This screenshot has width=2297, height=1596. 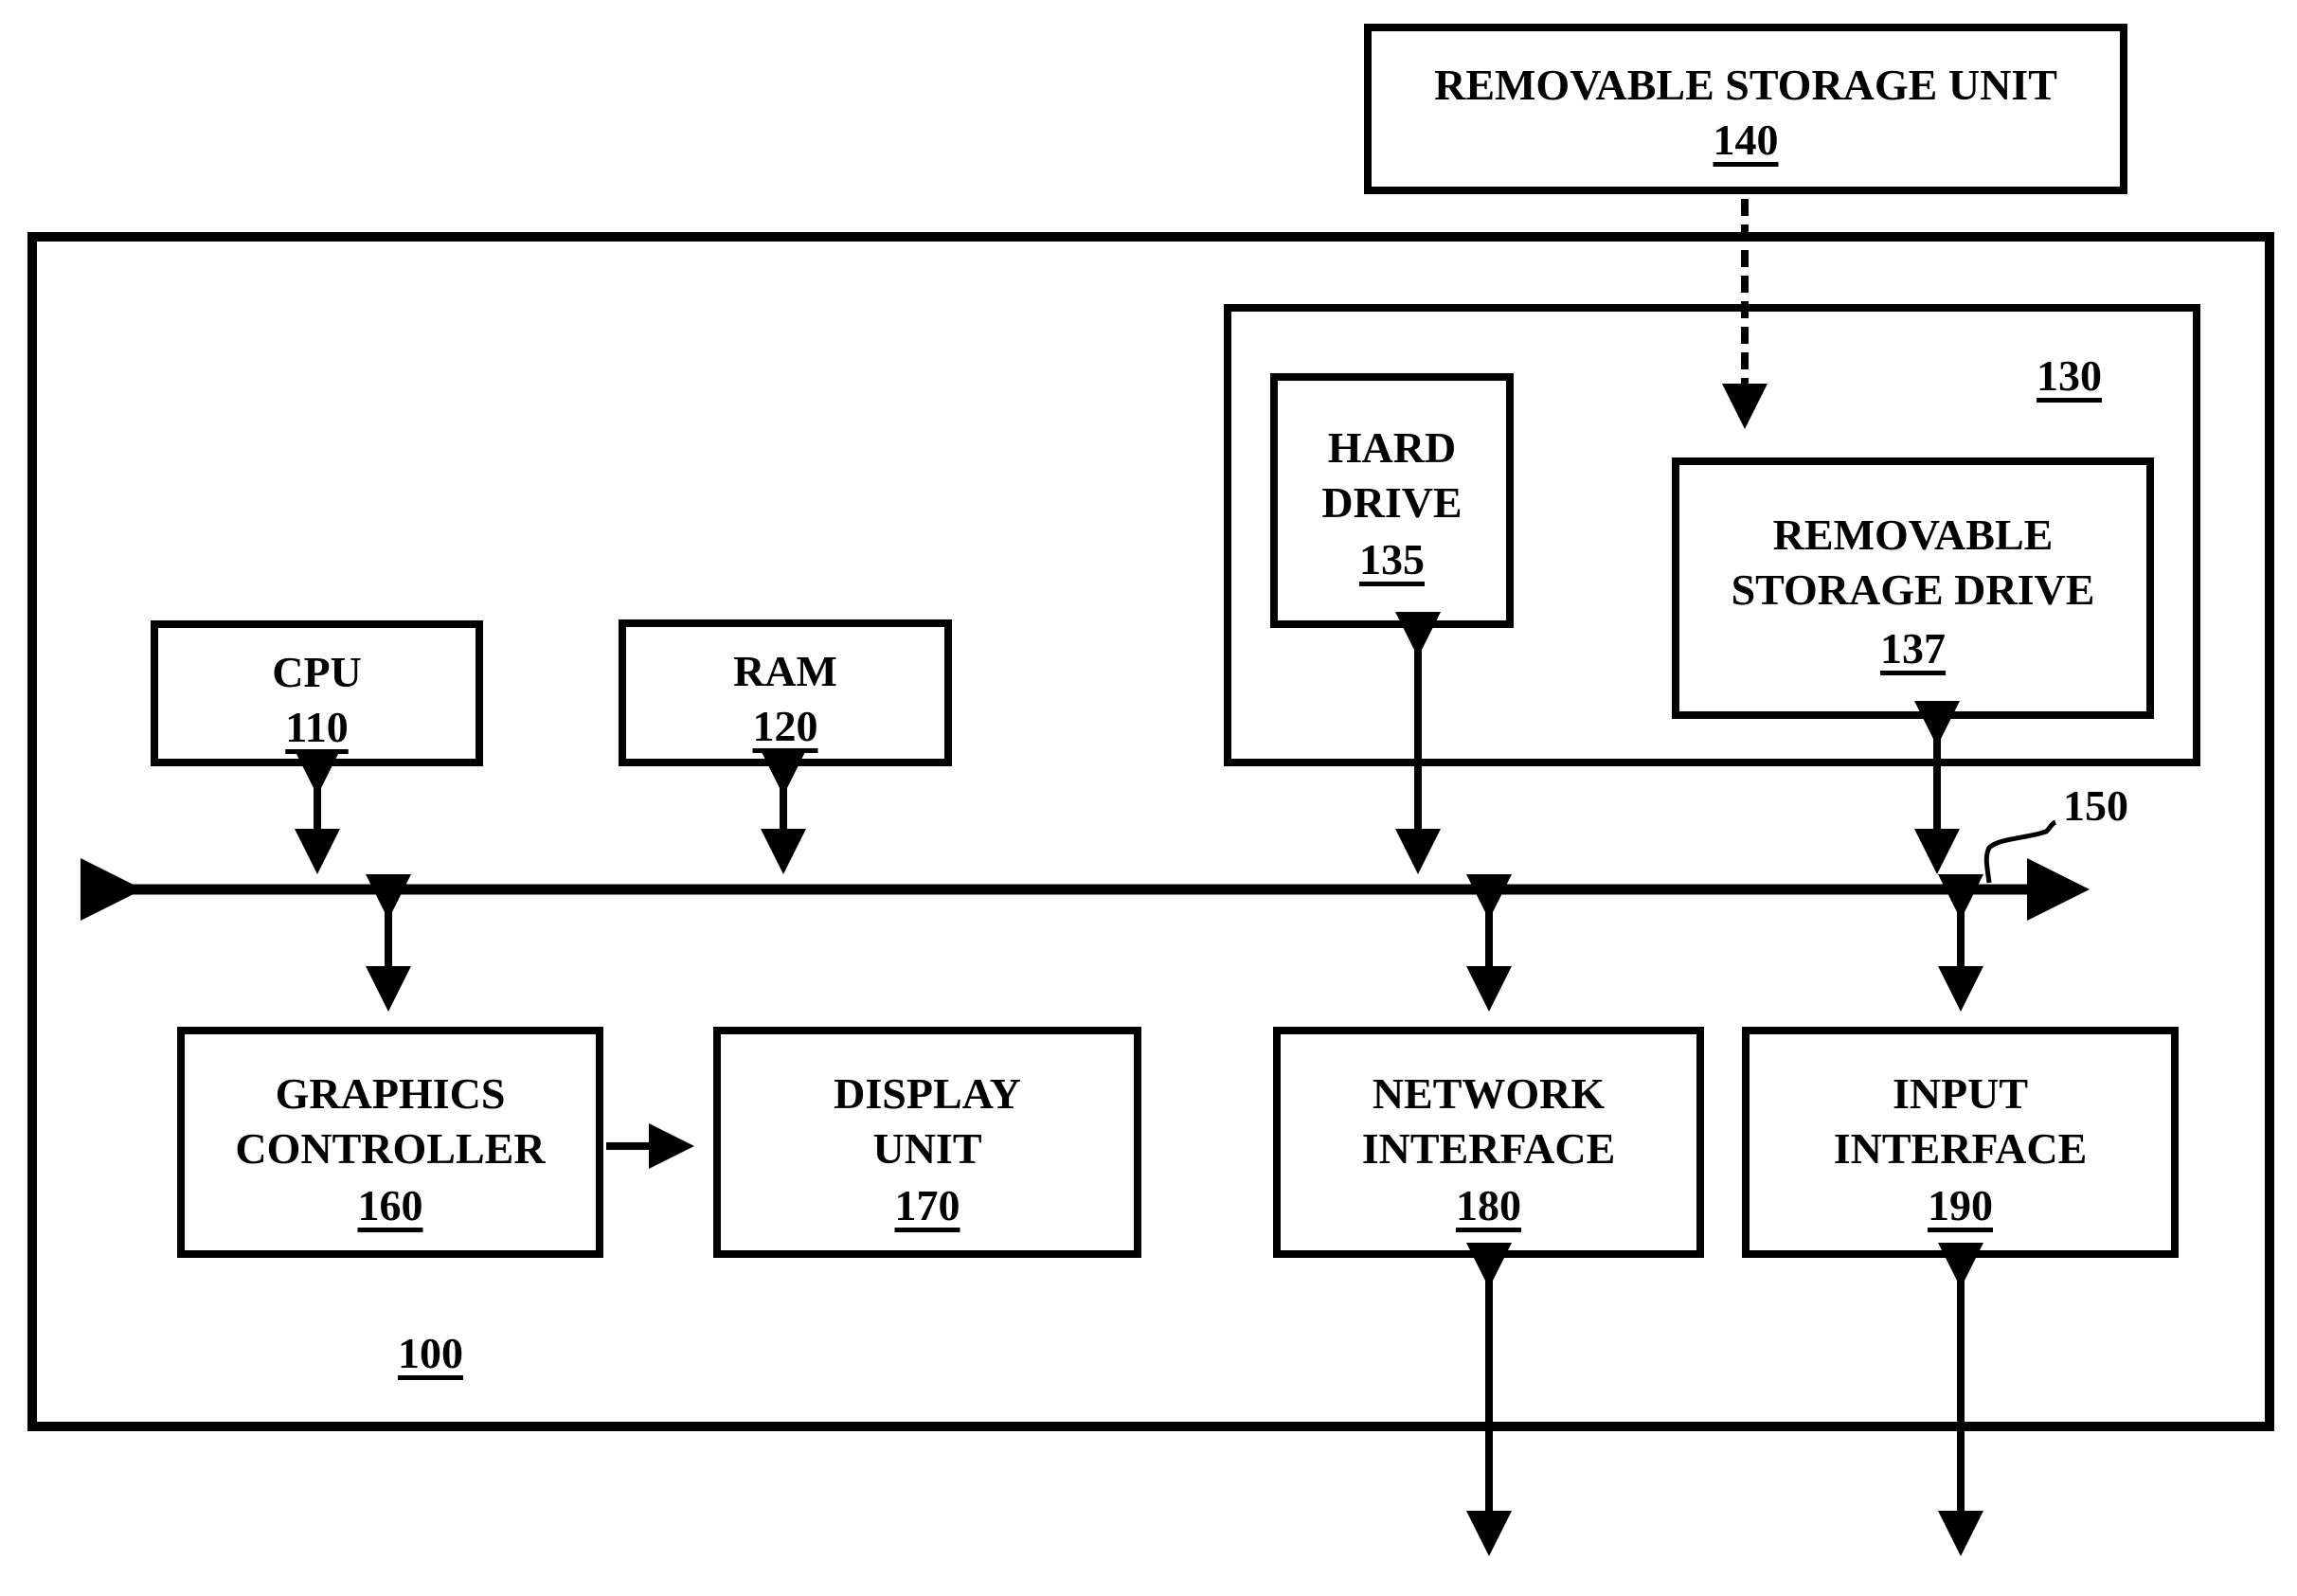 What do you see at coordinates (390, 1205) in the screenshot?
I see `graphics-controller-ref: 160` at bounding box center [390, 1205].